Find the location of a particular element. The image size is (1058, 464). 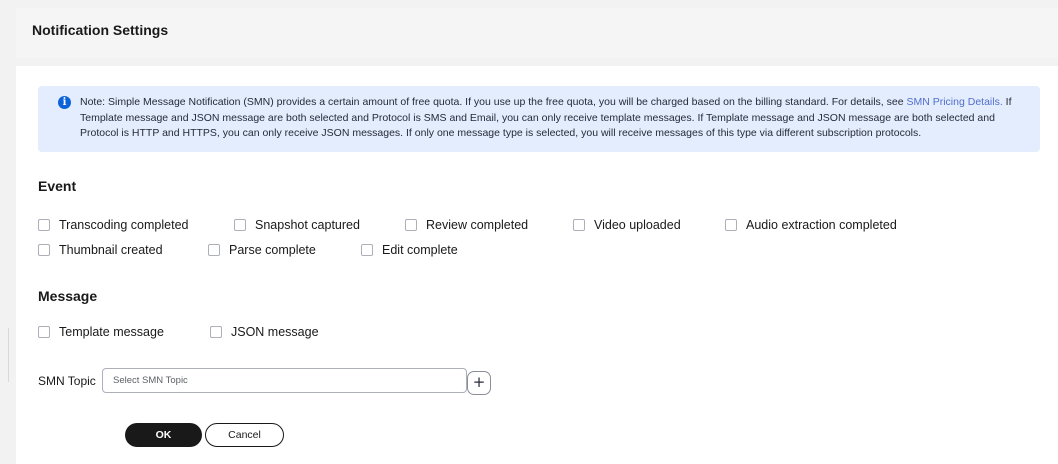

checkbox-label: JSON message is located at coordinates (275, 332).